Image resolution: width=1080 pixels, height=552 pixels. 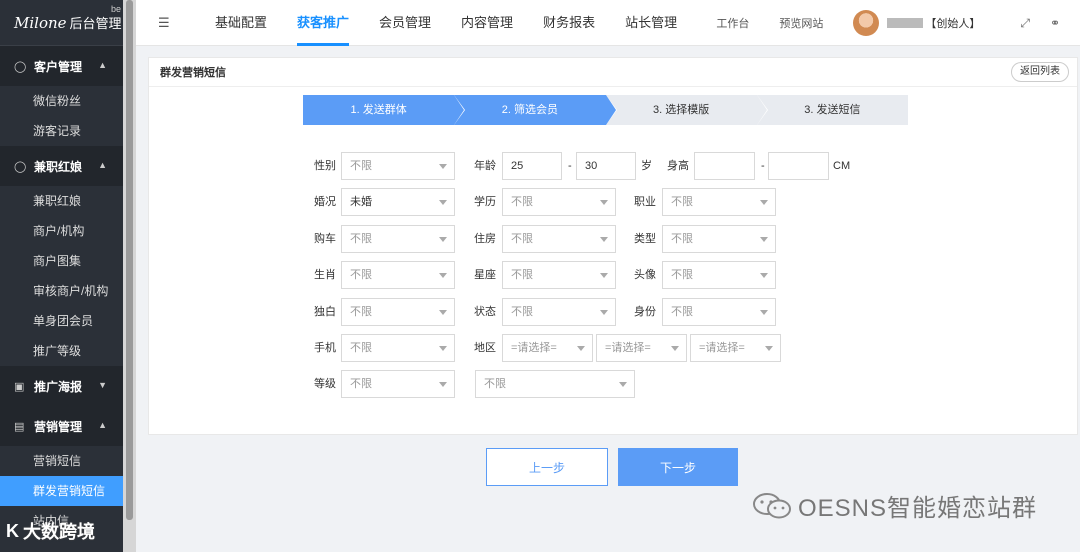 I want to click on sidebar-item-single-members: 单身团会员, so click(x=61, y=321).